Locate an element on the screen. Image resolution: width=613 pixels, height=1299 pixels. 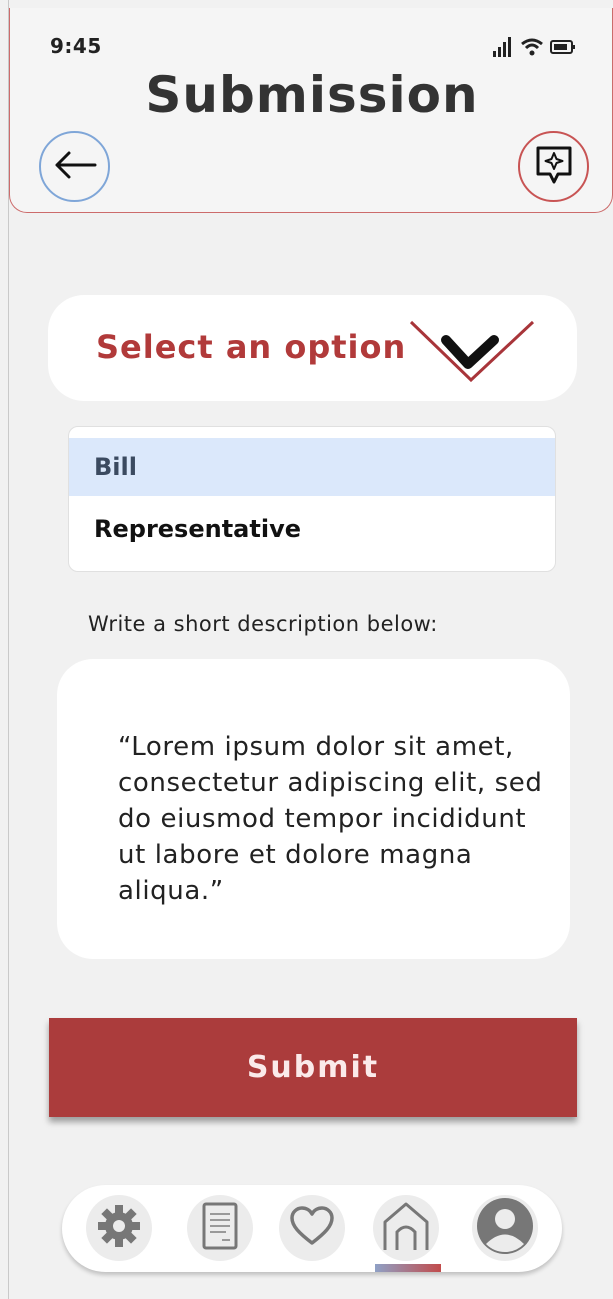
bottom-nav is located at coordinates (312, 1228).